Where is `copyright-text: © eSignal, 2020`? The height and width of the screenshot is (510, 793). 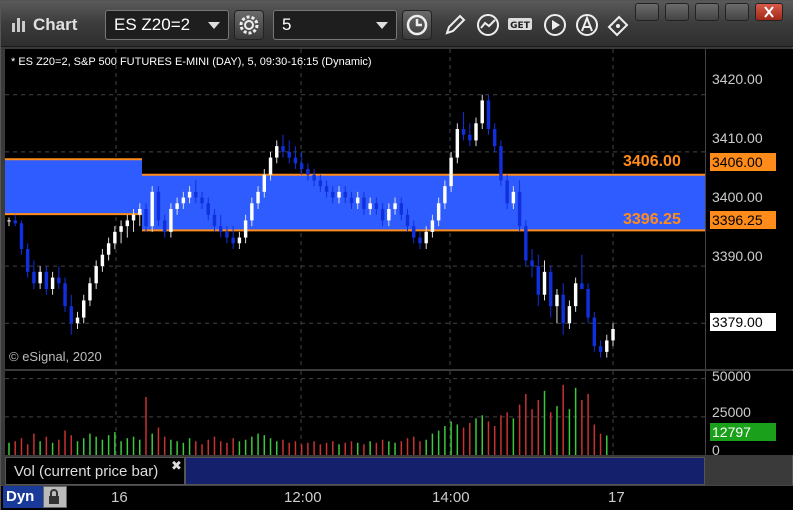
copyright-text: © eSignal, 2020 is located at coordinates (55, 356).